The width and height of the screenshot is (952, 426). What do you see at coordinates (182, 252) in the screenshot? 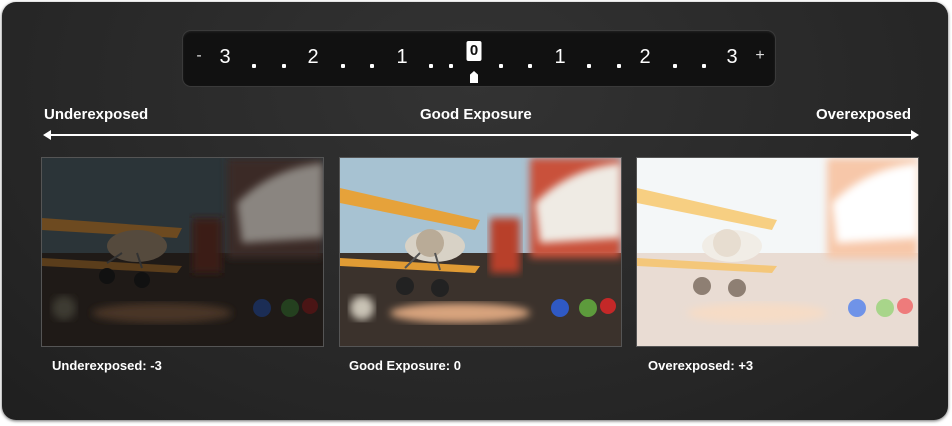
I see `photo-underexposed` at bounding box center [182, 252].